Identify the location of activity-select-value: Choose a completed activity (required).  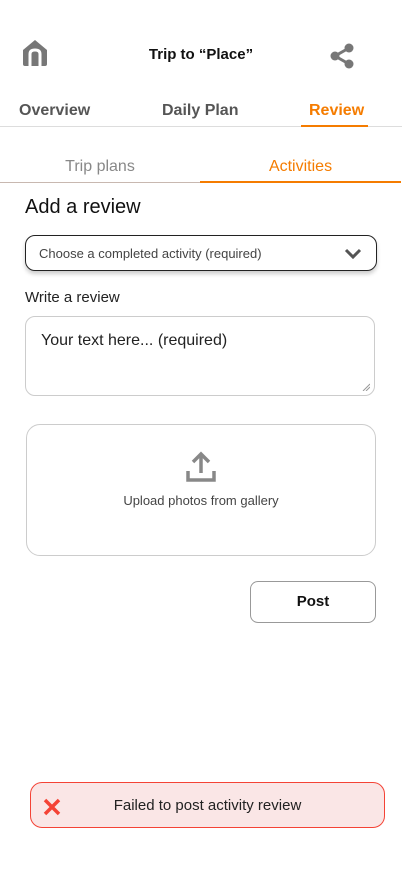
(150, 253).